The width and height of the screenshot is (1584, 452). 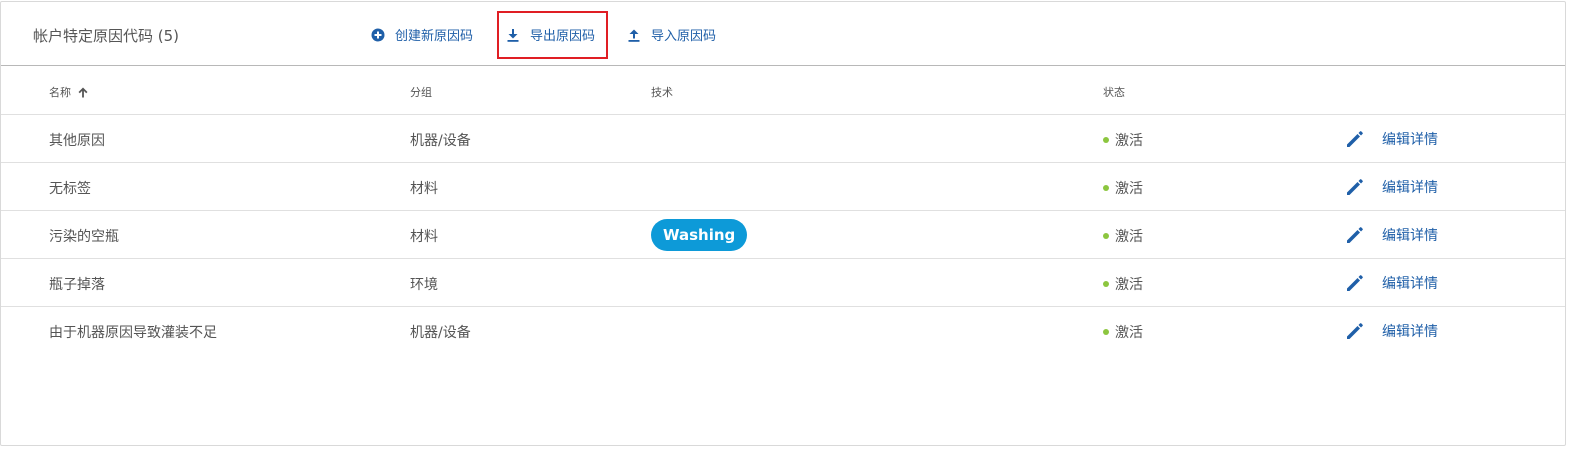 I want to click on row-name: 由于机器原因导致灌装不足, so click(x=133, y=333).